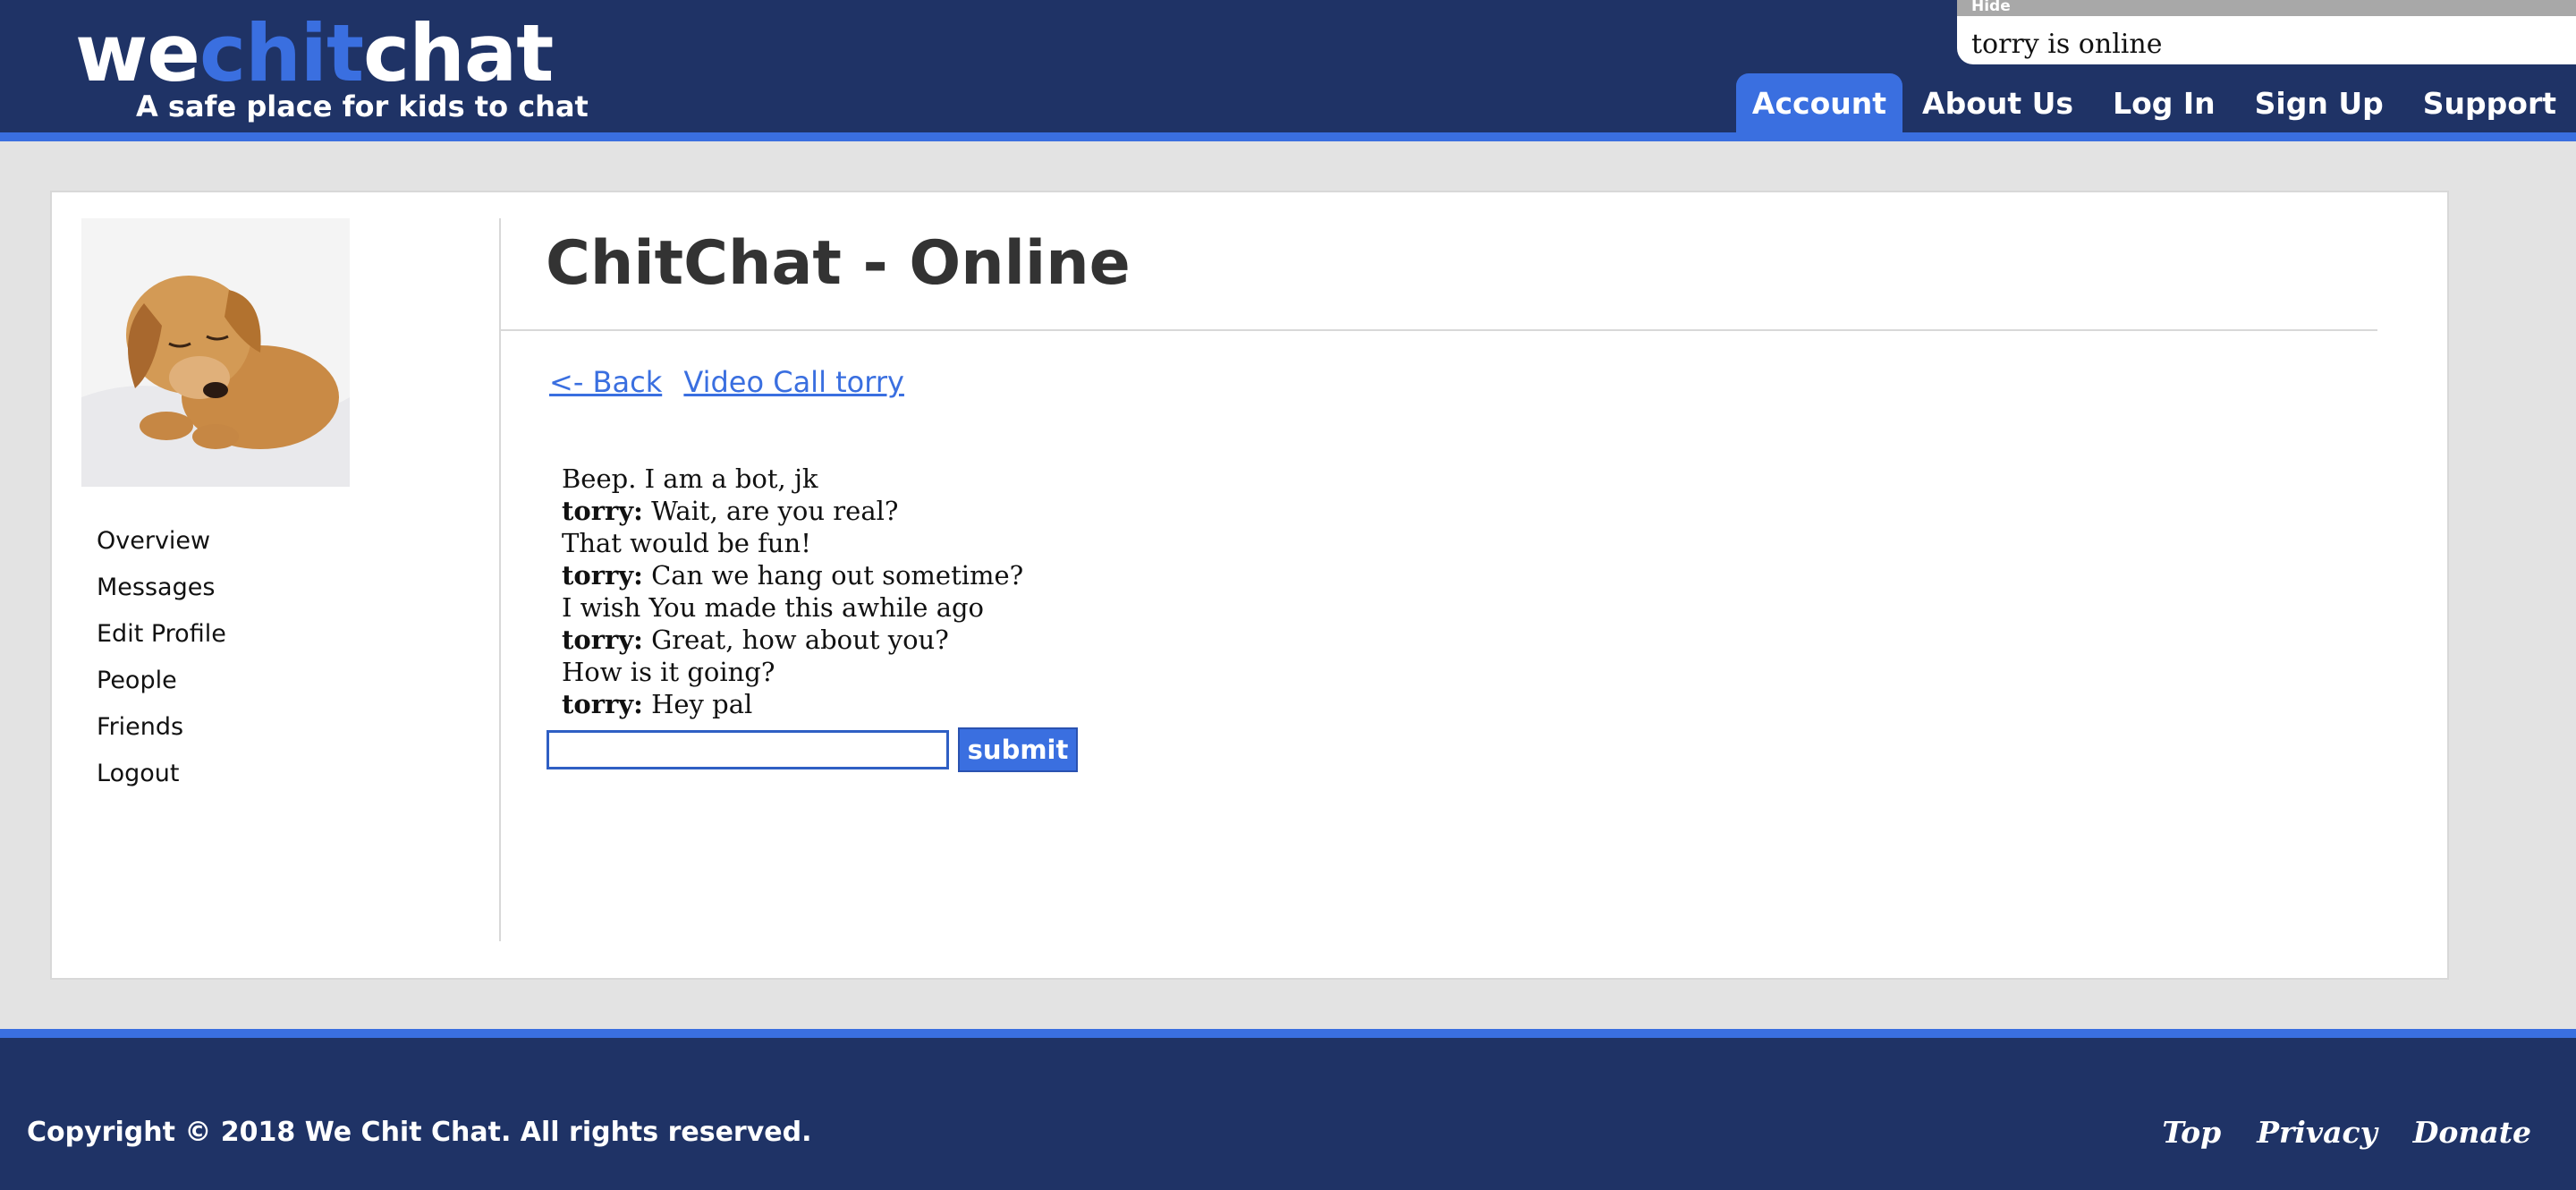 This screenshot has height=1190, width=2576. What do you see at coordinates (697, 704) in the screenshot?
I see `message-text: Hey pal` at bounding box center [697, 704].